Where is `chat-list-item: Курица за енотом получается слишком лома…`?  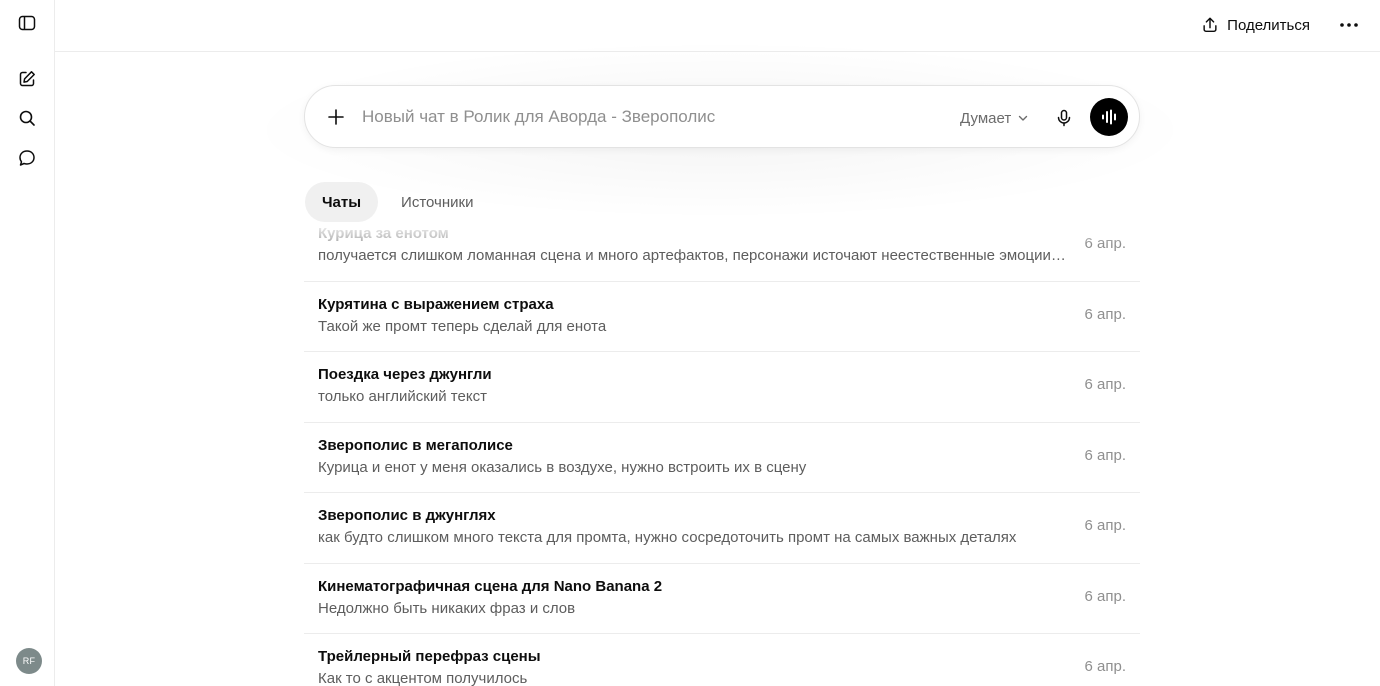
chat-list-item: Курица за енотом получается слишком лома… is located at coordinates (722, 252).